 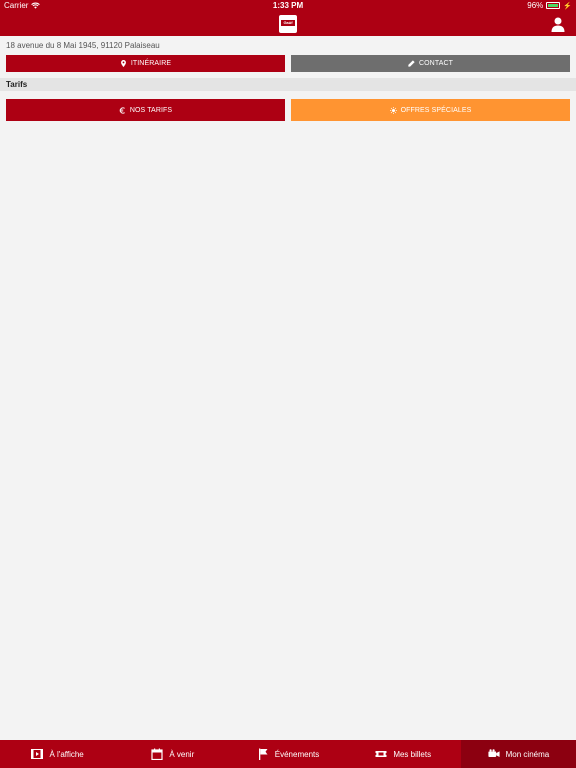 I want to click on tab-now-showing: À l'affiche, so click(x=57, y=754).